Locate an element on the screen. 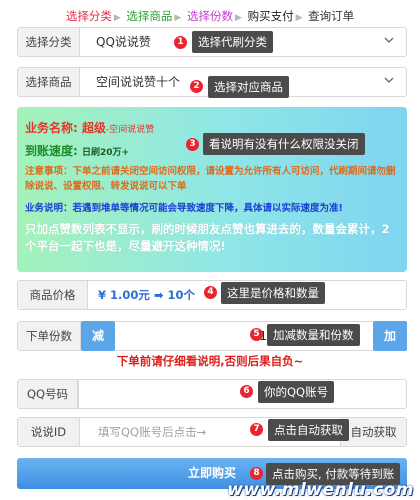  annotation-tip-5: 加减数量和份数 is located at coordinates (313, 335).